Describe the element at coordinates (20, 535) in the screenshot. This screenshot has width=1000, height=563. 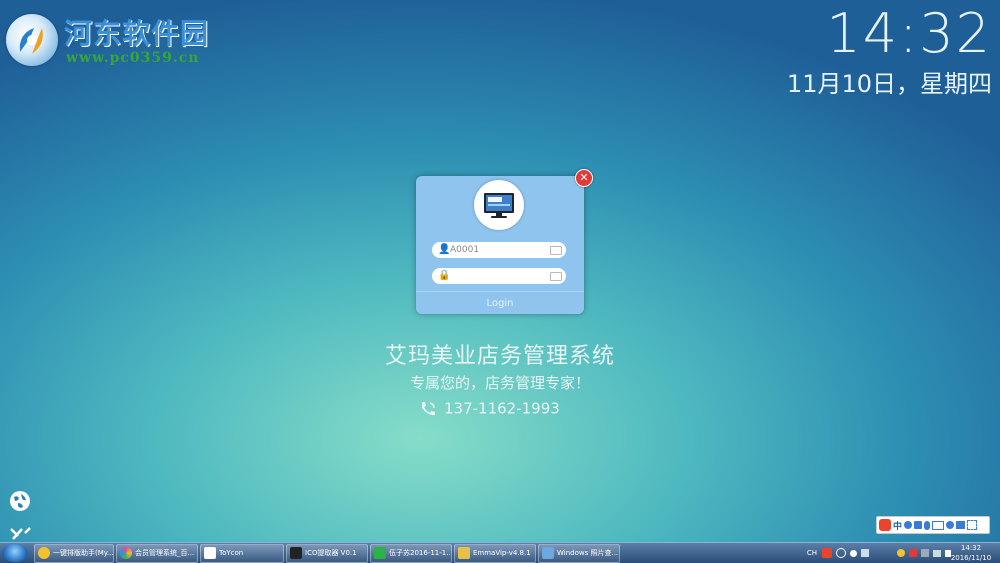
I see `wrench-icon` at that location.